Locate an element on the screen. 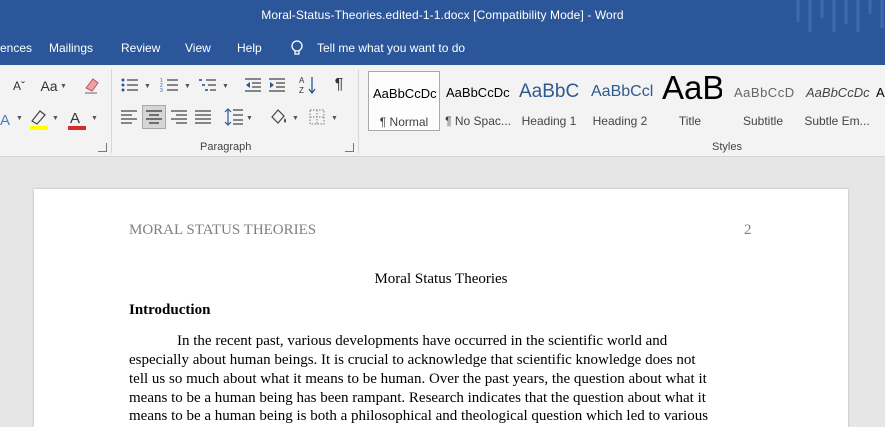 This screenshot has height=427, width=885. line-spacing-icon is located at coordinates (234, 117).